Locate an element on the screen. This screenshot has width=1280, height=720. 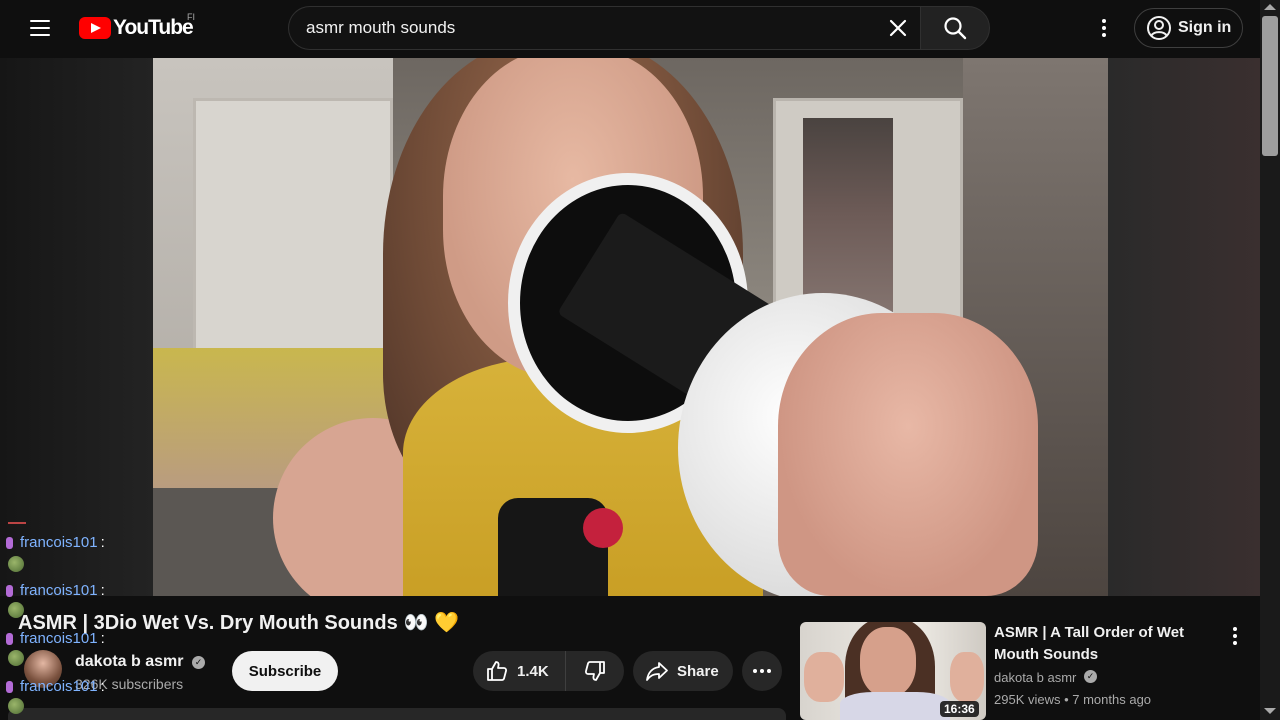
chat-divider is located at coordinates (17, 523).